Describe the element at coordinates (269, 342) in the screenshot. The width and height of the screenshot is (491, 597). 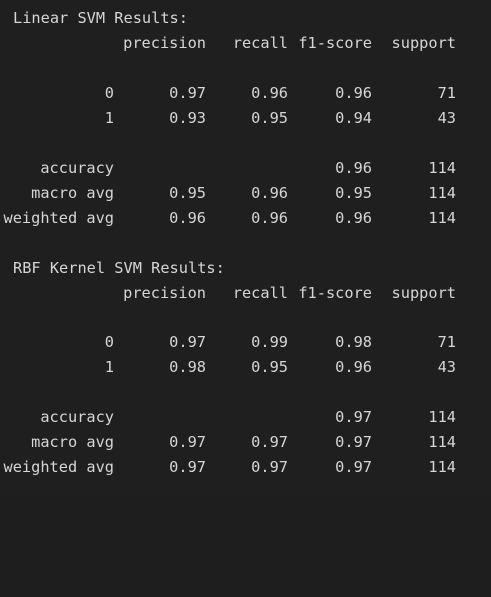
I see `recall-value: 0.99` at that location.